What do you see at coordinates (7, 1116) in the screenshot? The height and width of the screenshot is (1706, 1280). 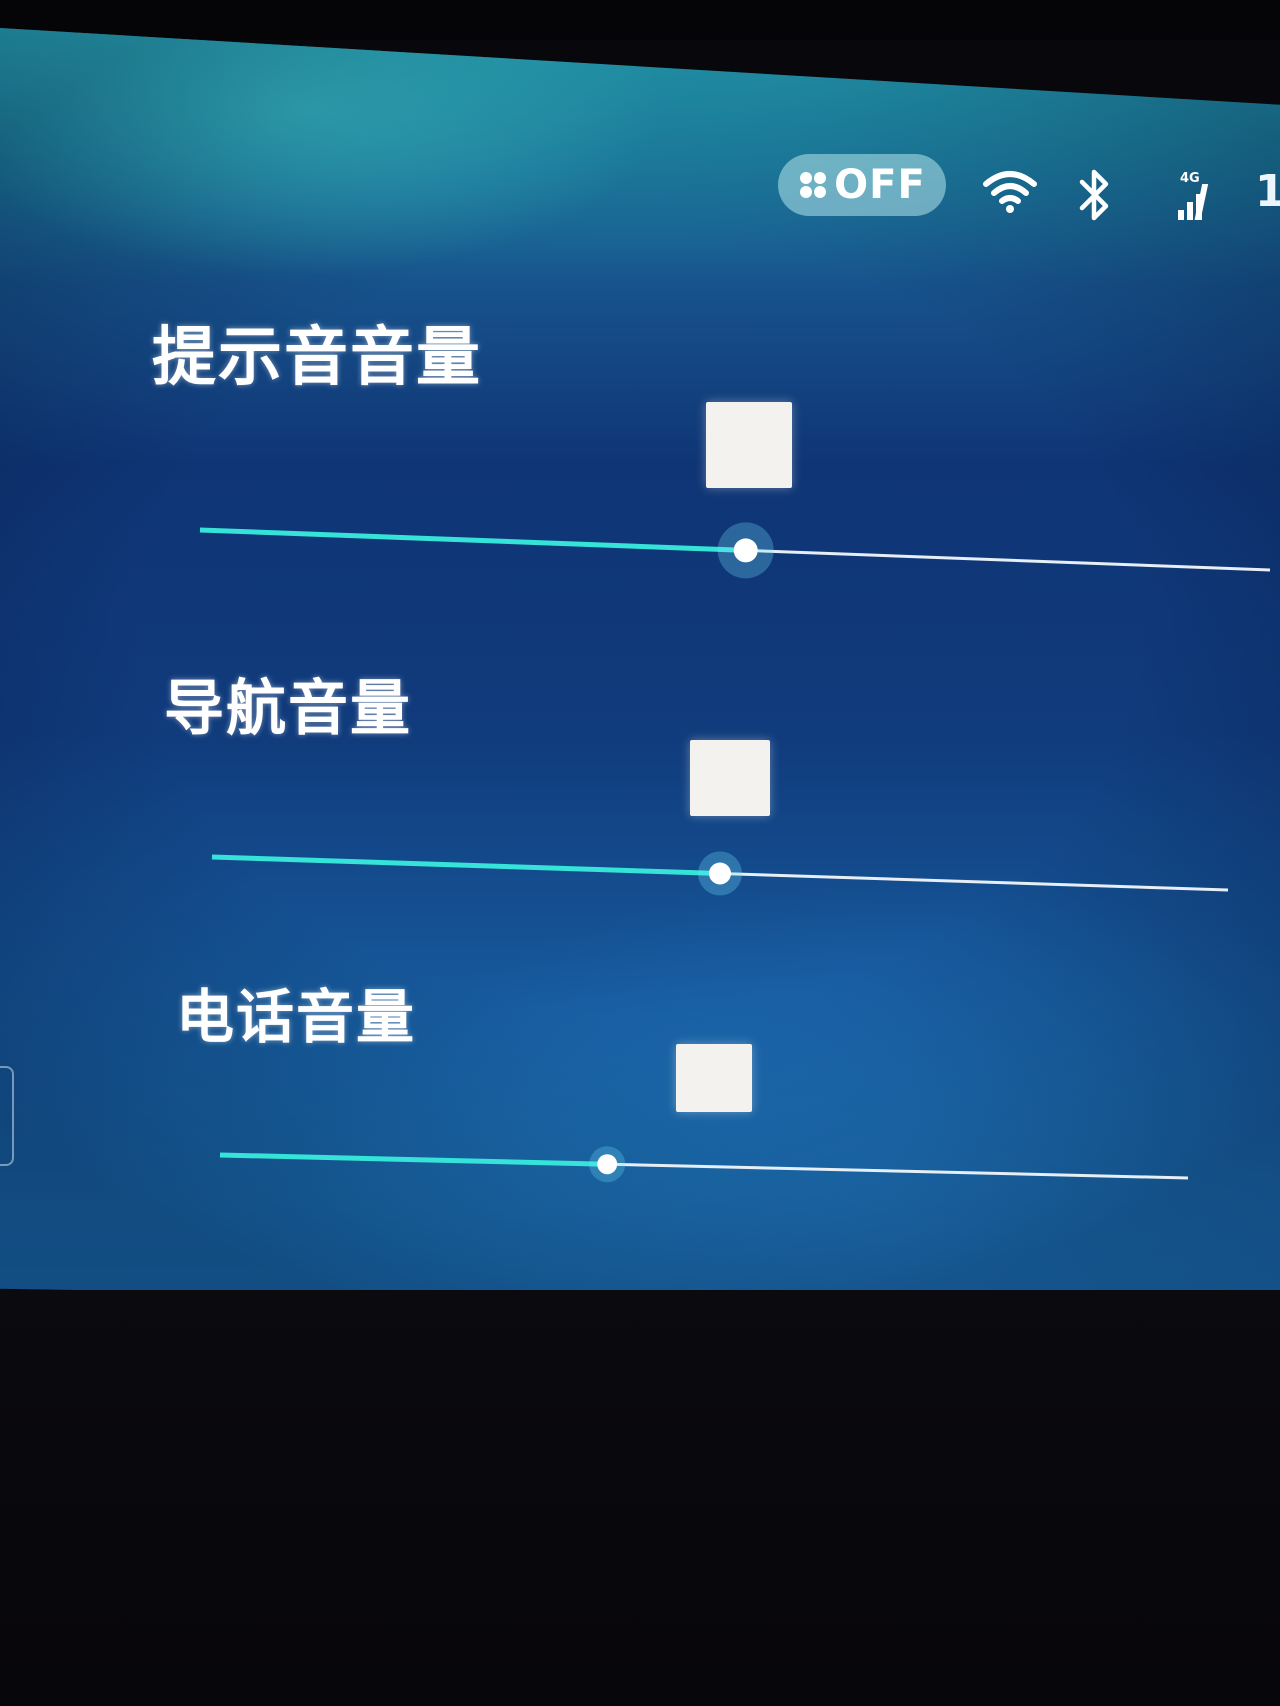 I see `side-handle` at bounding box center [7, 1116].